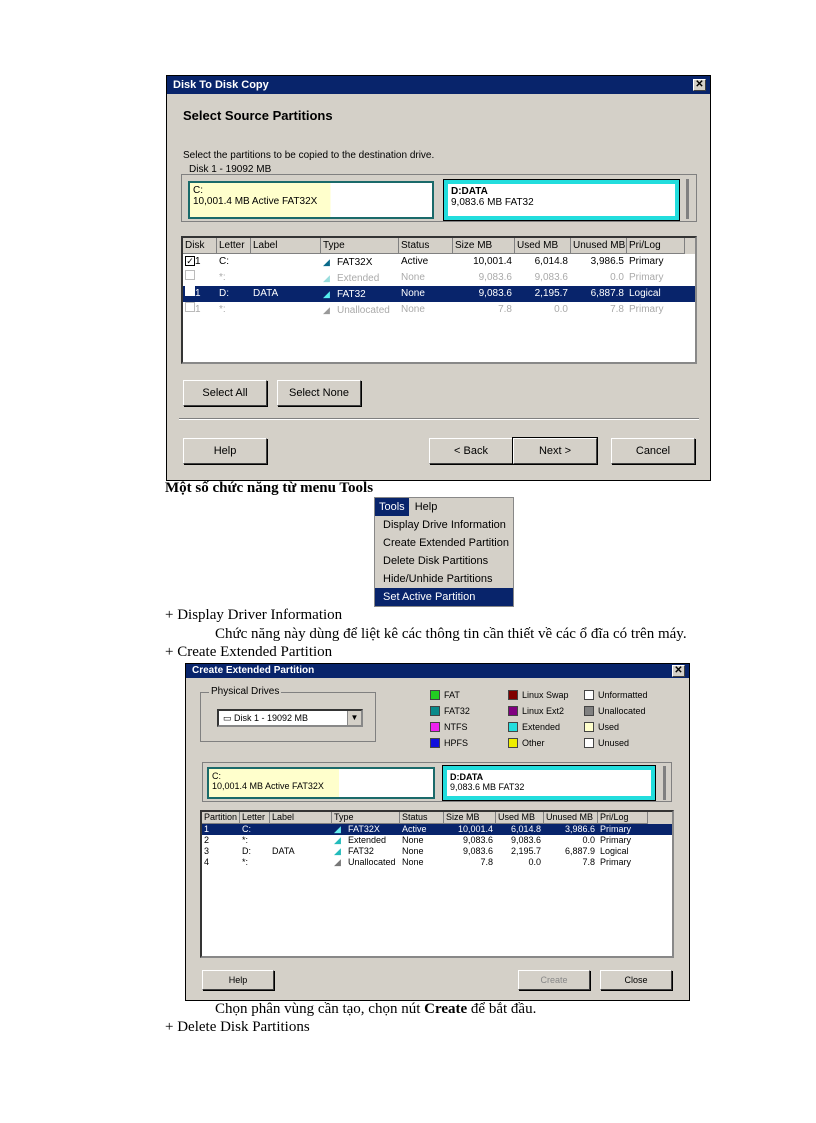 Image resolution: width=816 pixels, height=1123 pixels. I want to click on partition-d-desc: 9,083.6 MB FAT32, so click(487, 787).